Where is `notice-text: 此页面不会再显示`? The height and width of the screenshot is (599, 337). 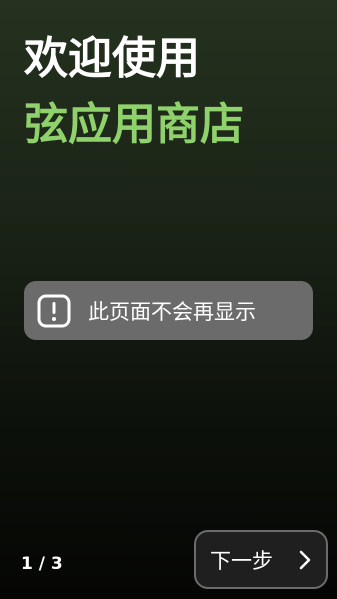
notice-text: 此页面不会再显示 is located at coordinates (172, 311).